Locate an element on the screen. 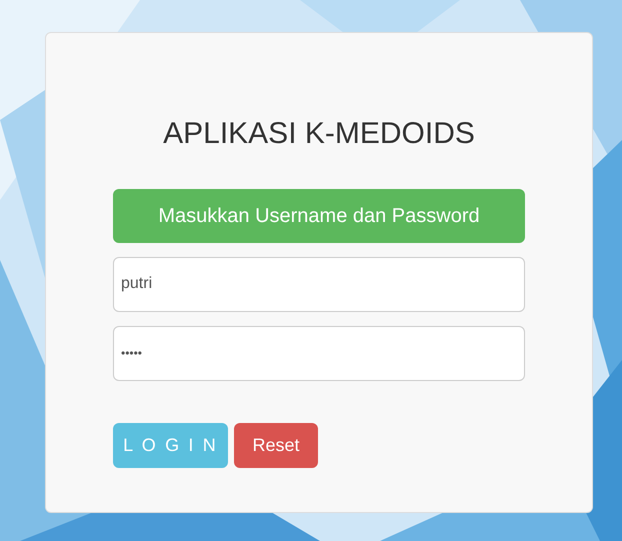 Image resolution: width=622 pixels, height=541 pixels. reset-button: Reset is located at coordinates (276, 445).